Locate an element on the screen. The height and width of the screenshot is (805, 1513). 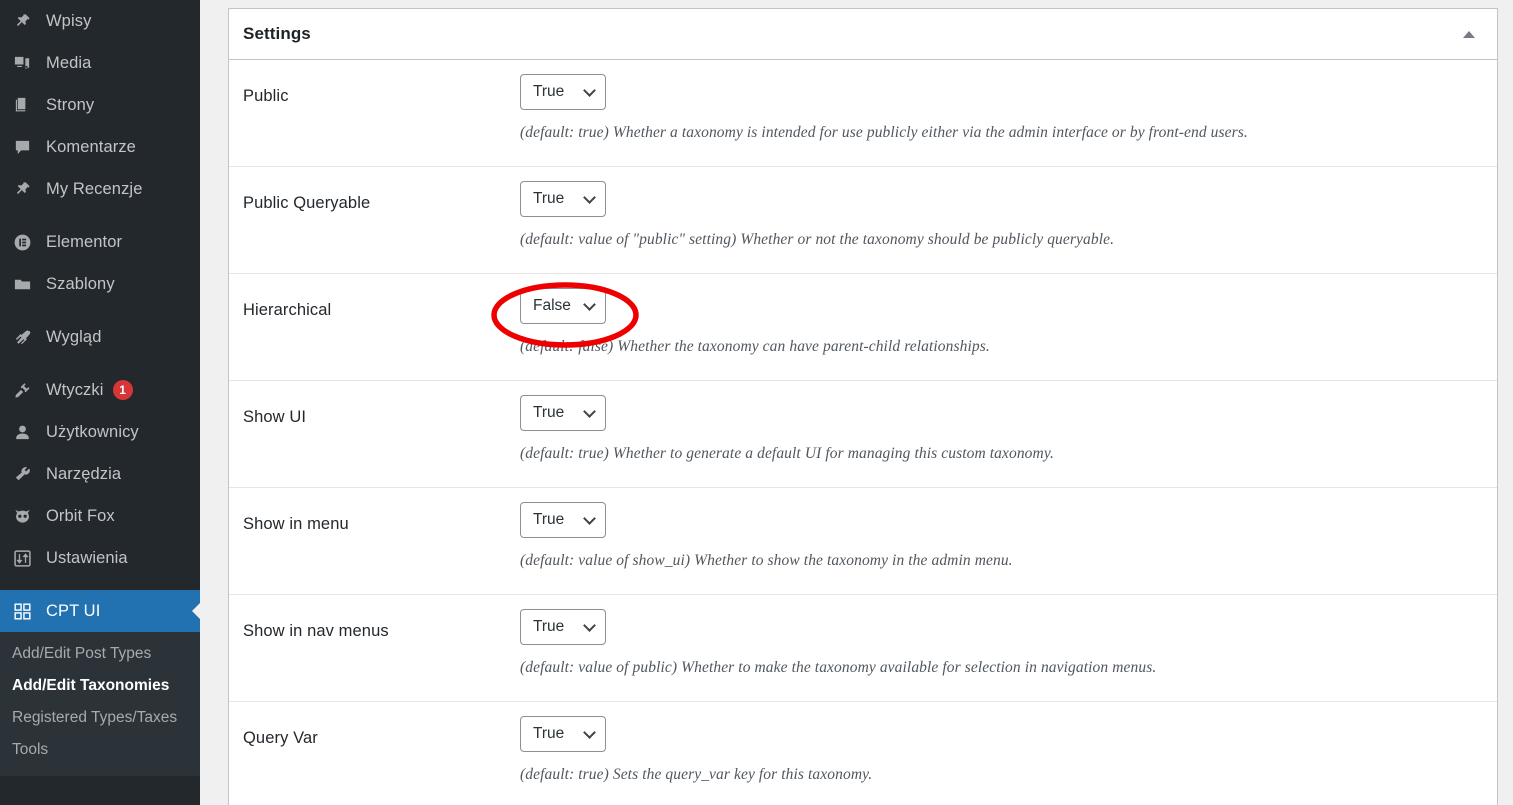
field-label-show-in-nav-menus: Show in nav menus is located at coordinates (316, 631).